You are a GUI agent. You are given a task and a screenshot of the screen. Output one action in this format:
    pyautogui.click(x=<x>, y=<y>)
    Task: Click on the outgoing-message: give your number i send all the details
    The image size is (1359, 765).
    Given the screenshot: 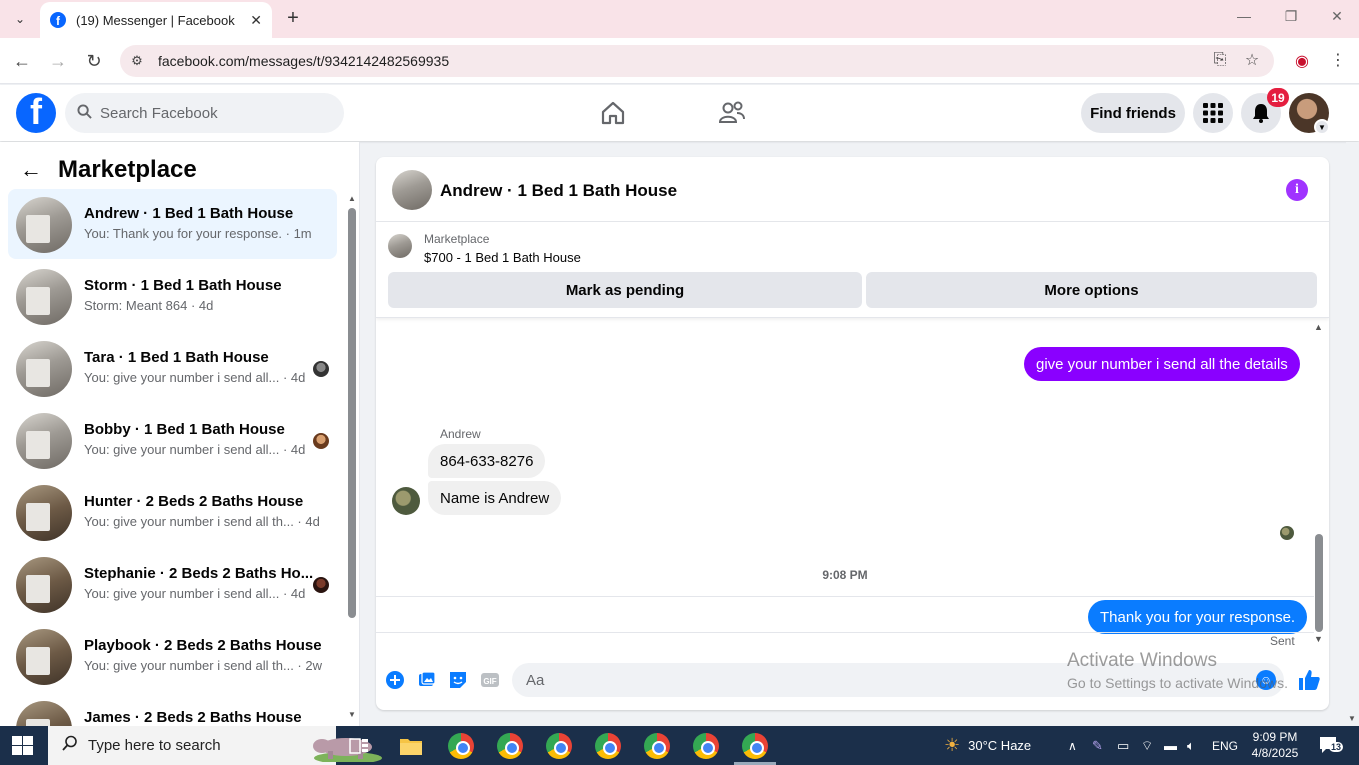 What is the action you would take?
    pyautogui.click(x=1162, y=364)
    